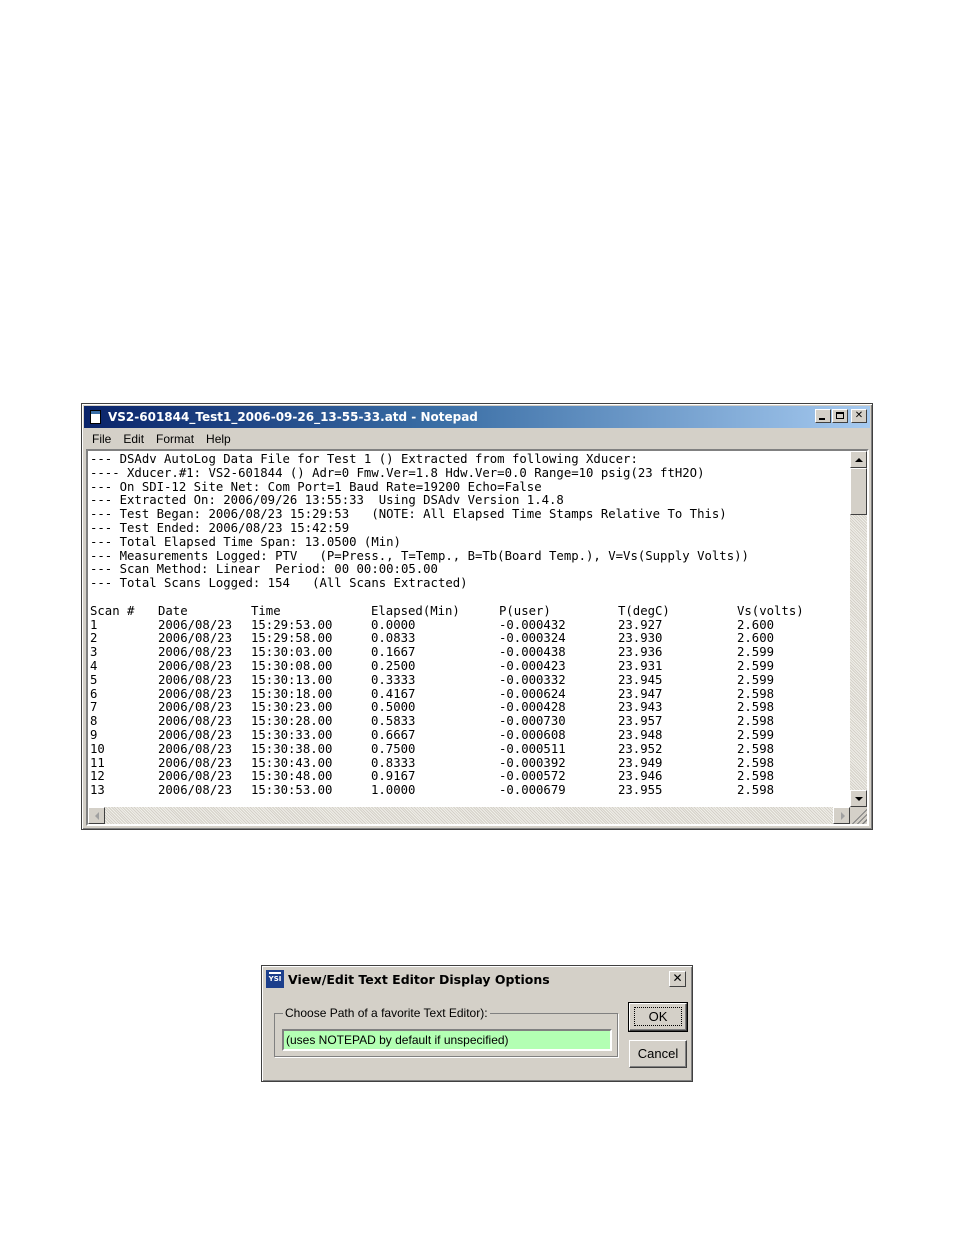  What do you see at coordinates (393, 748) in the screenshot?
I see `data-cell: 0.7500` at bounding box center [393, 748].